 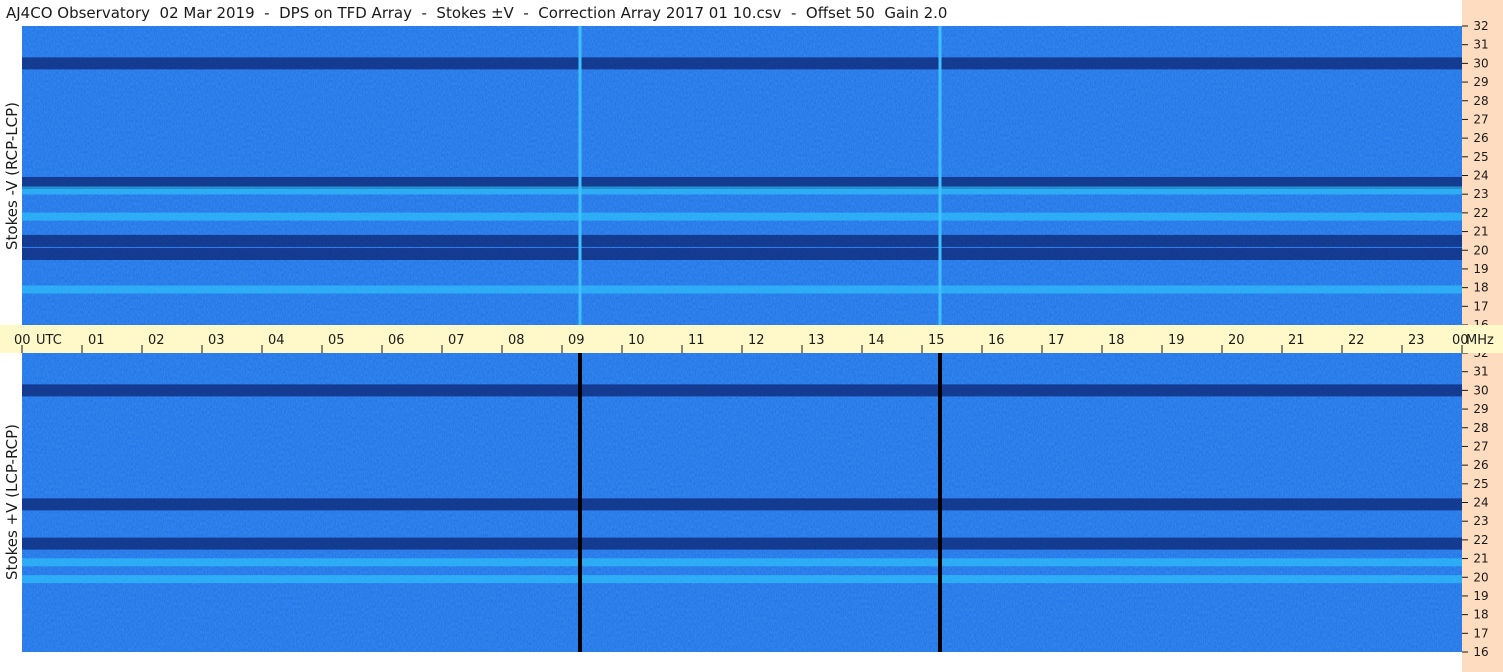 I want to click on time-tick-label: 07, so click(x=456, y=340).